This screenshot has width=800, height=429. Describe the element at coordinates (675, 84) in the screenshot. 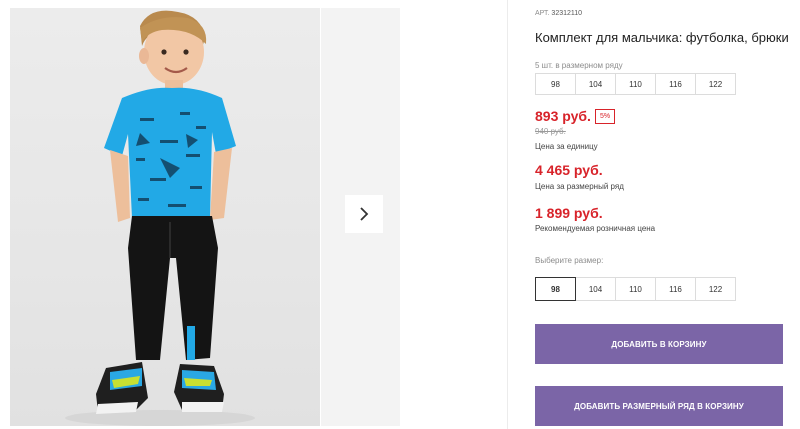

I see `size-row-item: 116` at that location.